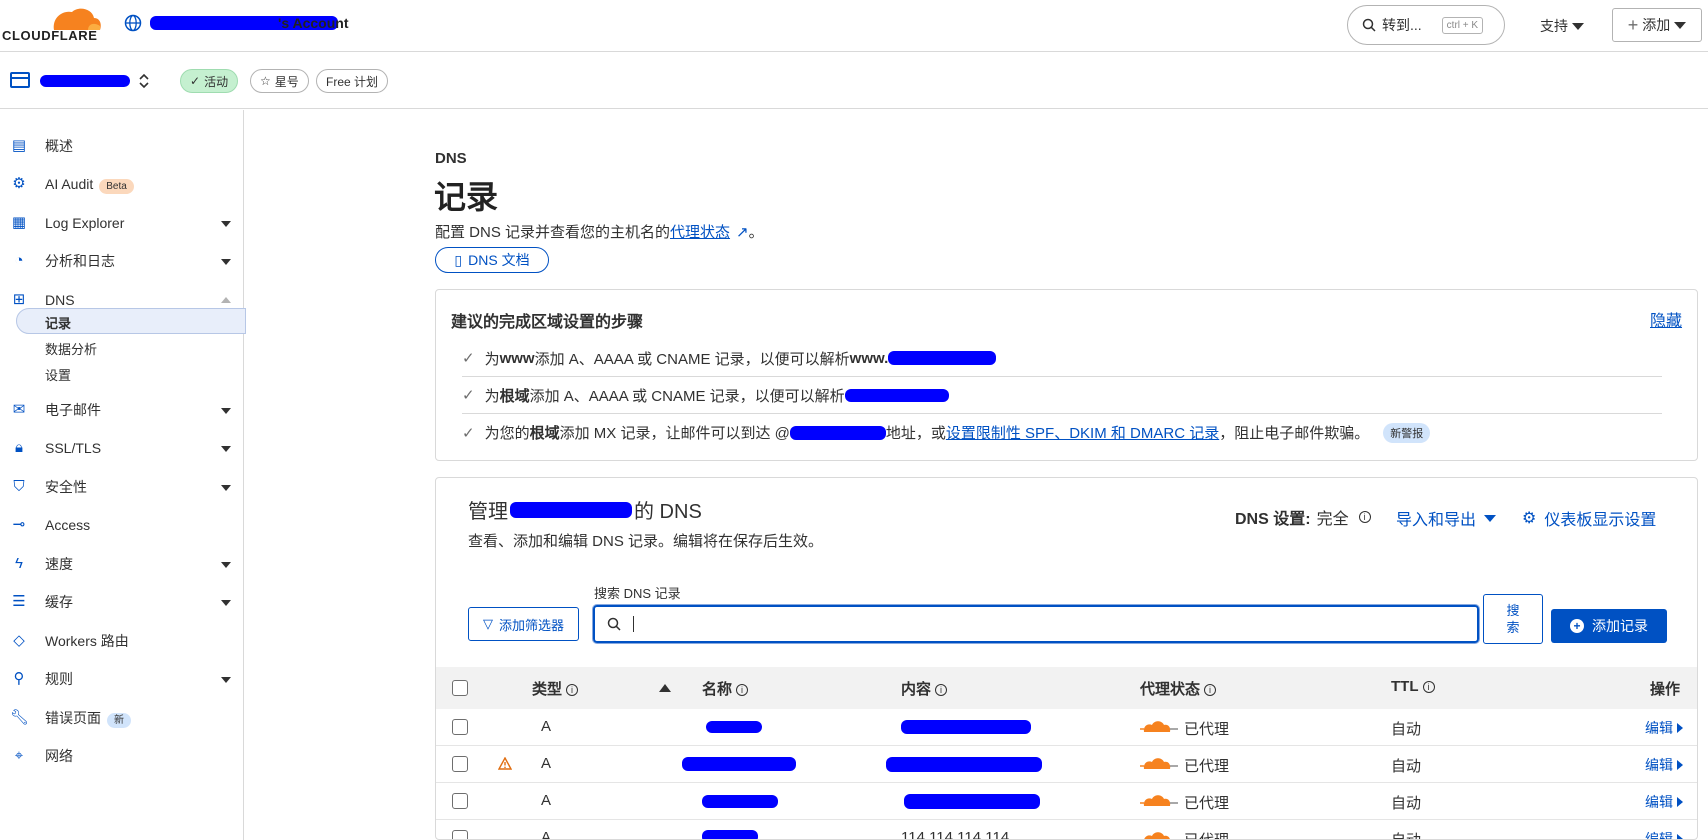 The image size is (1708, 840). I want to click on table-row: A 114.114.114.114 已代理 自动 编辑, so click(1066, 830).